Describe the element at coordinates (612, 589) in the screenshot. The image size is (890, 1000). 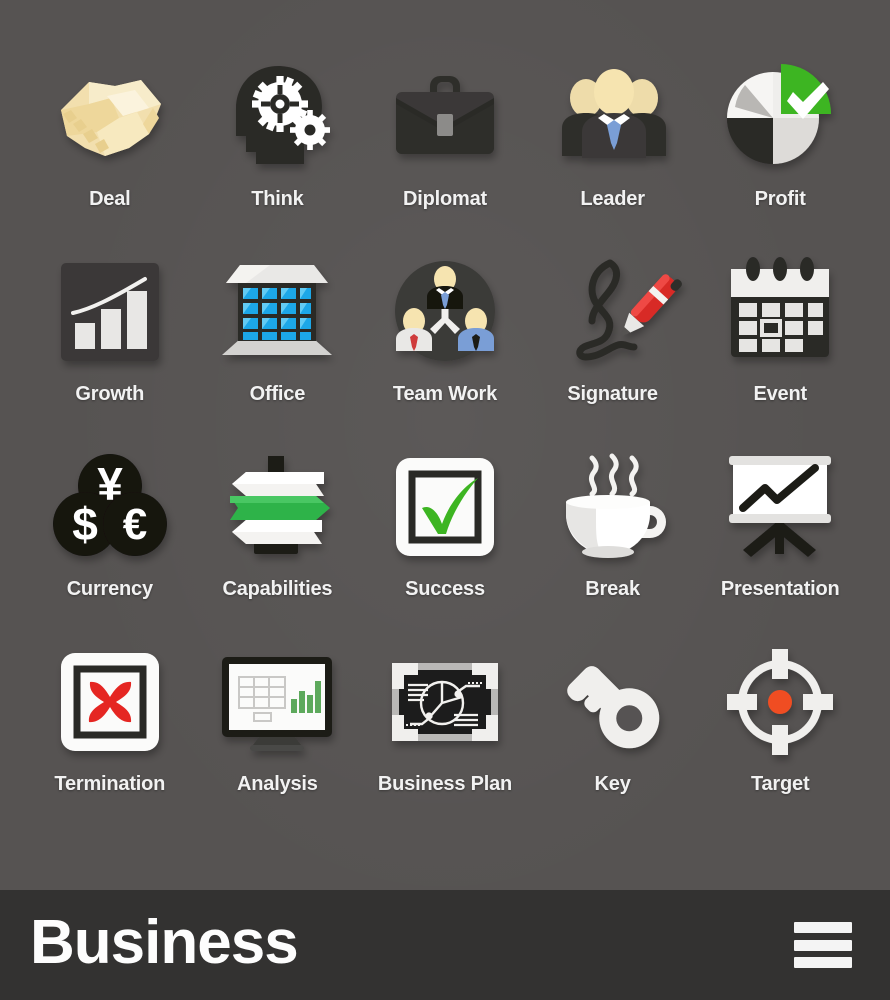
I see `icon-label: Break` at that location.